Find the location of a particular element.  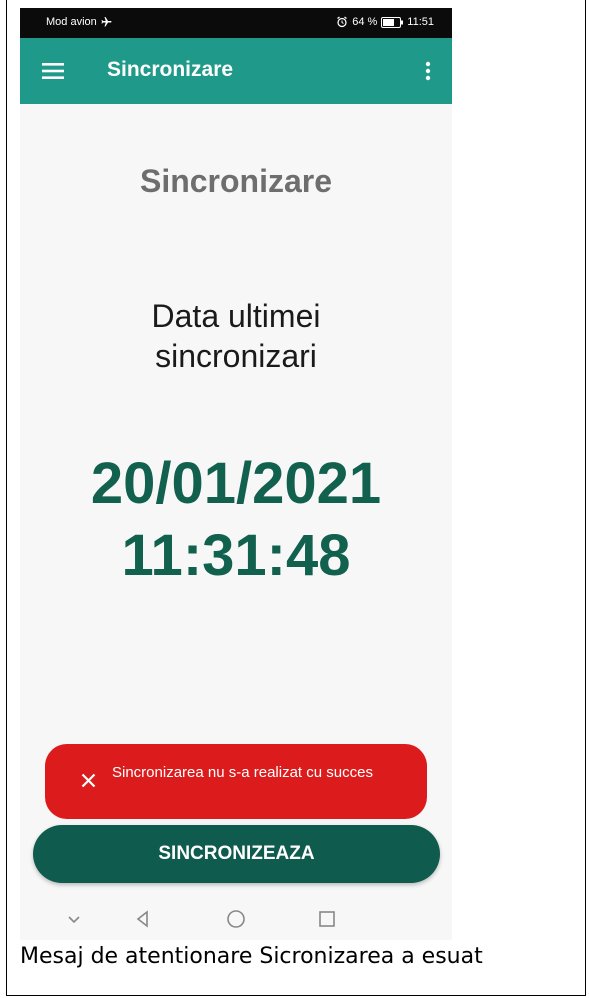

chevron-down-icon is located at coordinates (74, 919).